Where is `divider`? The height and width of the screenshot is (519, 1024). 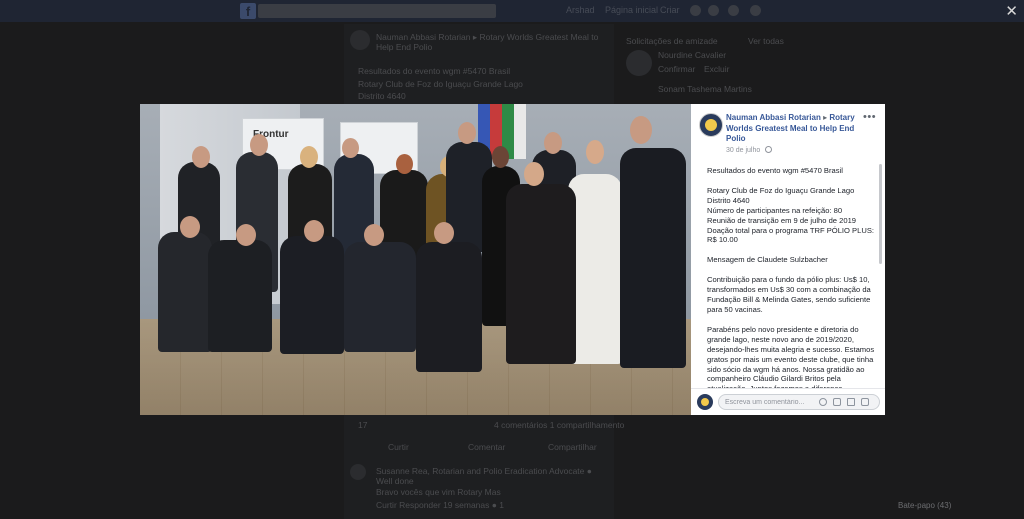
divider is located at coordinates (788, 388).